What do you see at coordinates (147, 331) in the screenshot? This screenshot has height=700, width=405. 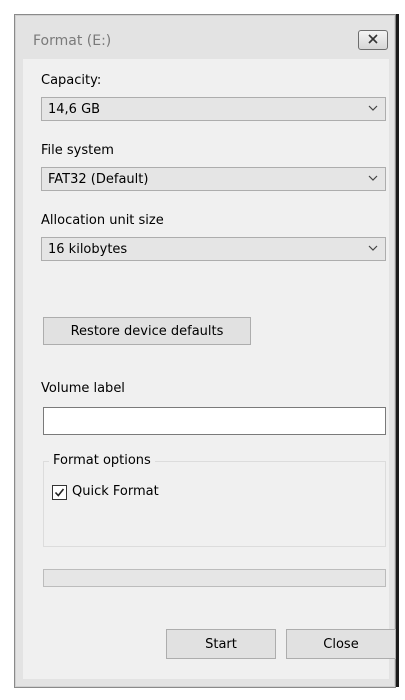 I see `restore-defaults-button: Restore device defaults` at bounding box center [147, 331].